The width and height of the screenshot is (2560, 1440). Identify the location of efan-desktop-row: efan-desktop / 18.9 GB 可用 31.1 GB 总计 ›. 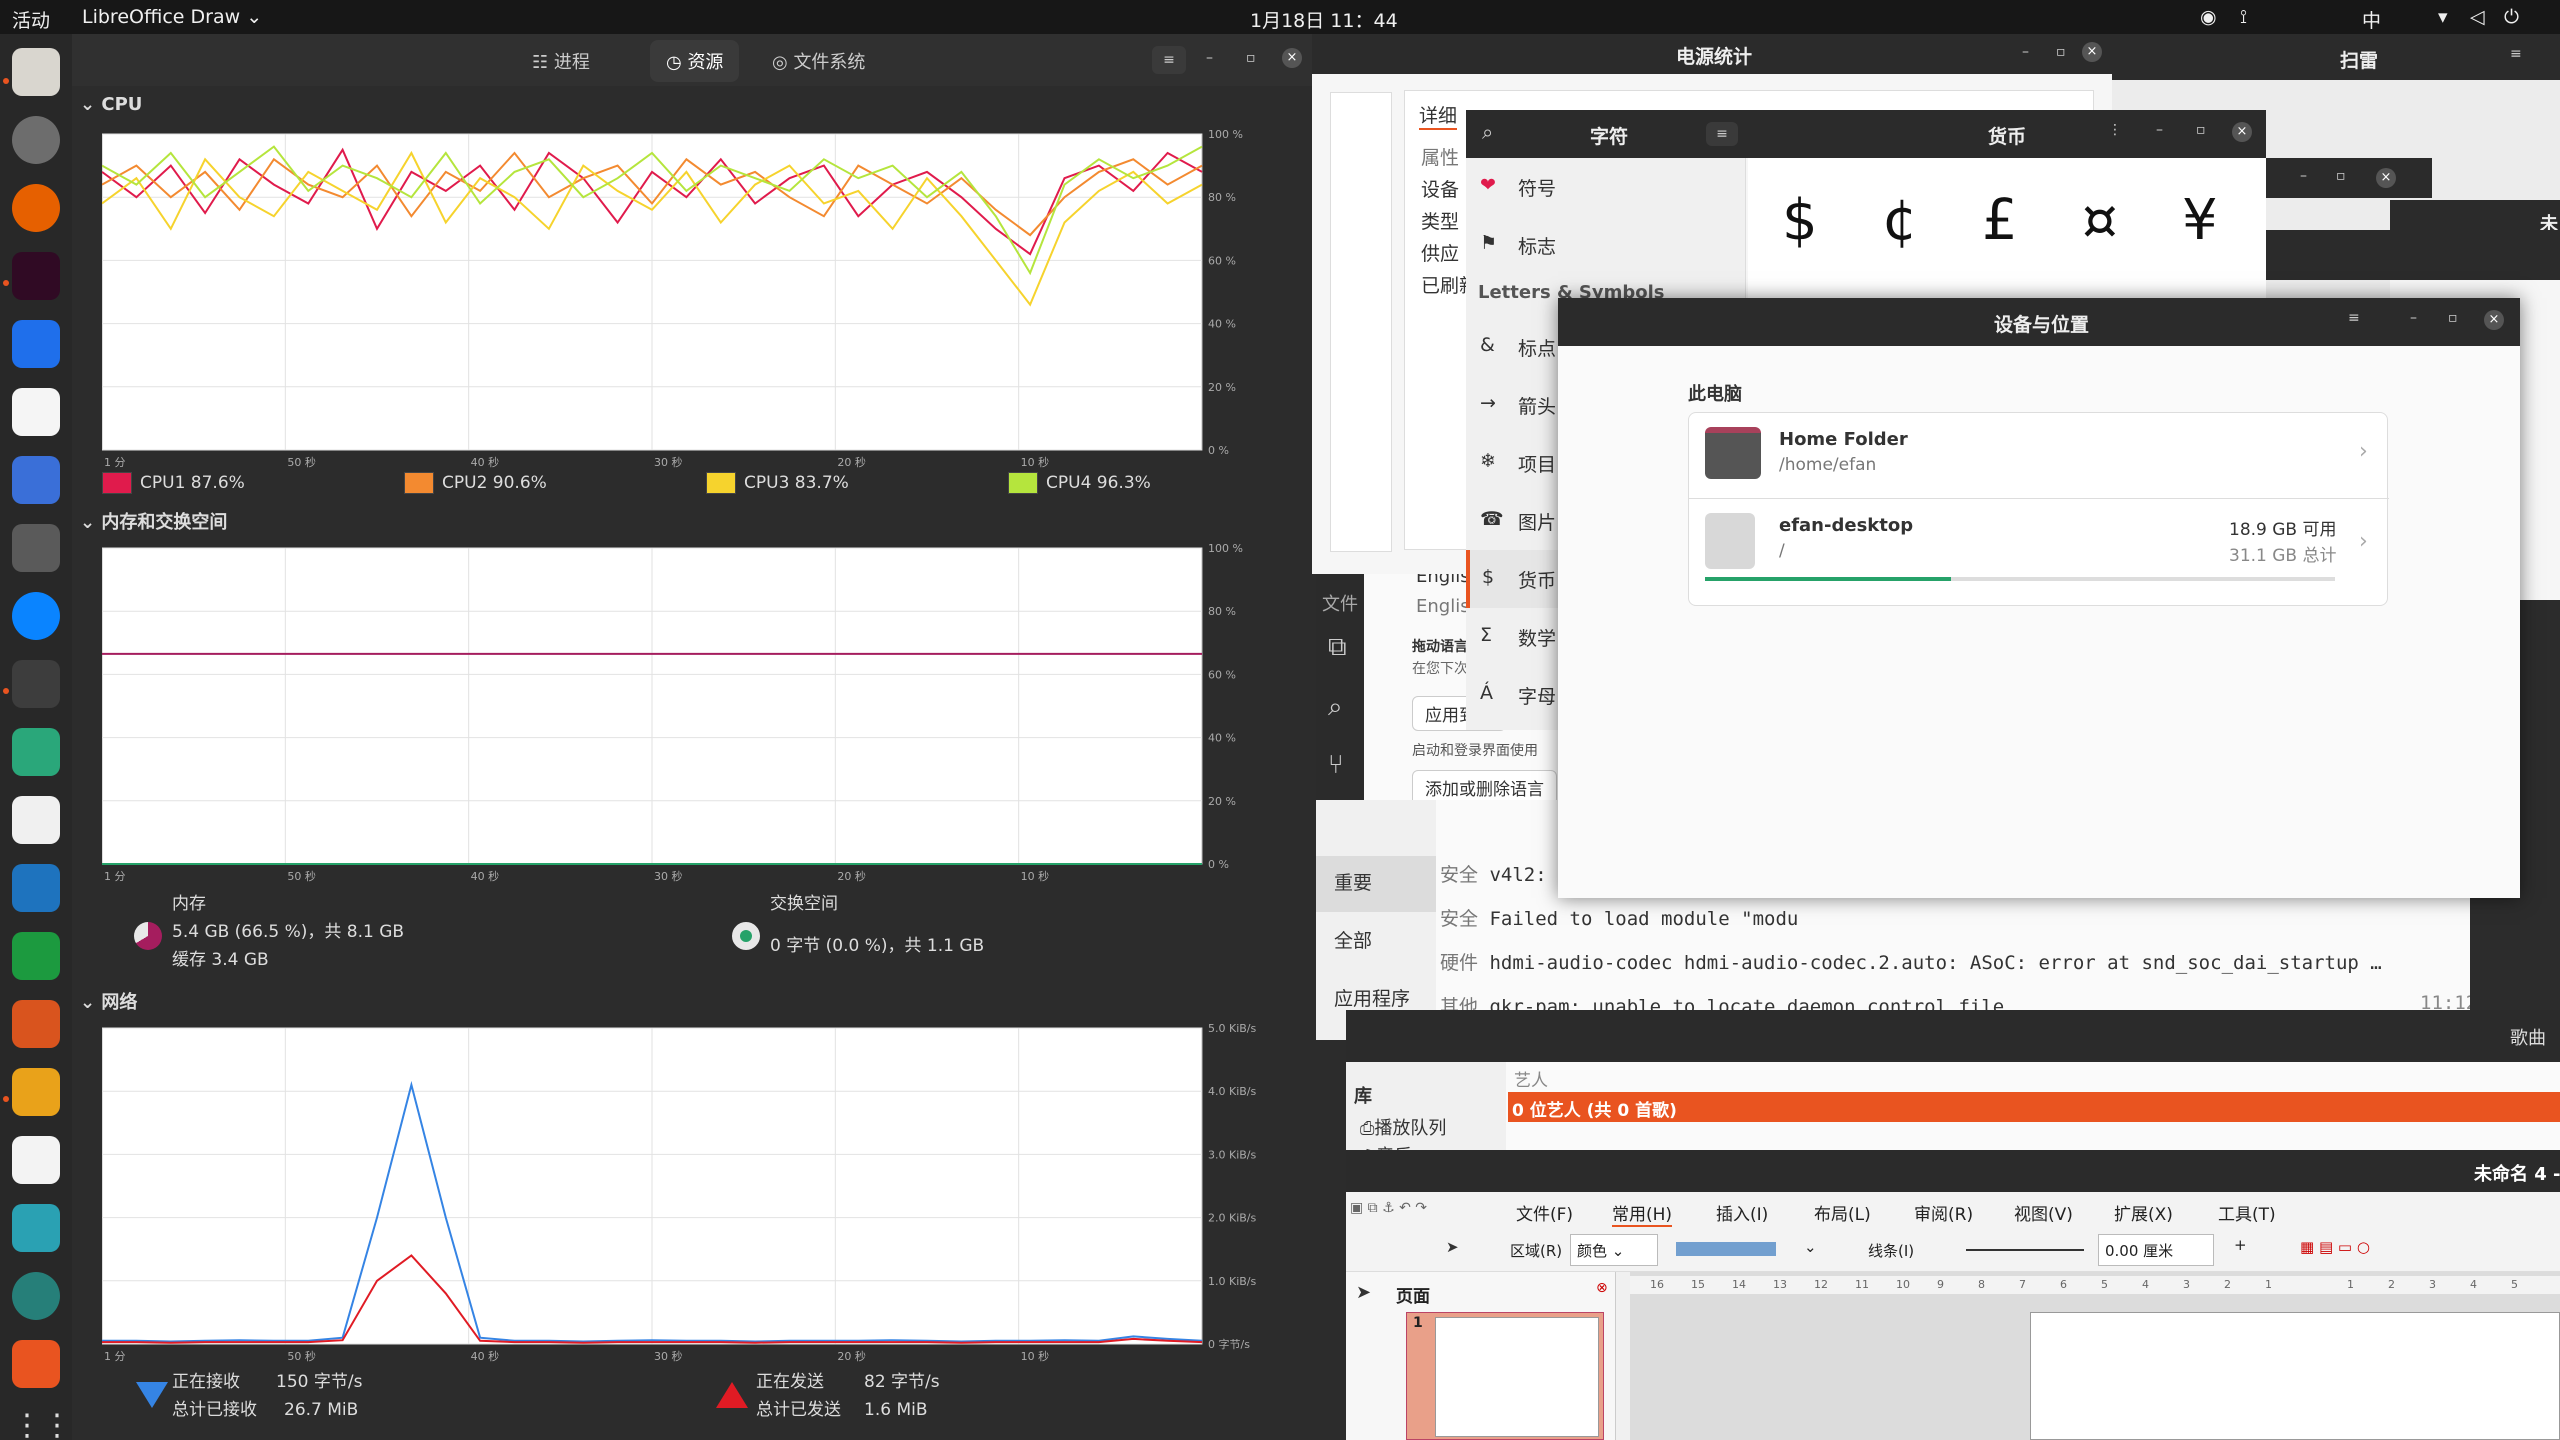
(2039, 553).